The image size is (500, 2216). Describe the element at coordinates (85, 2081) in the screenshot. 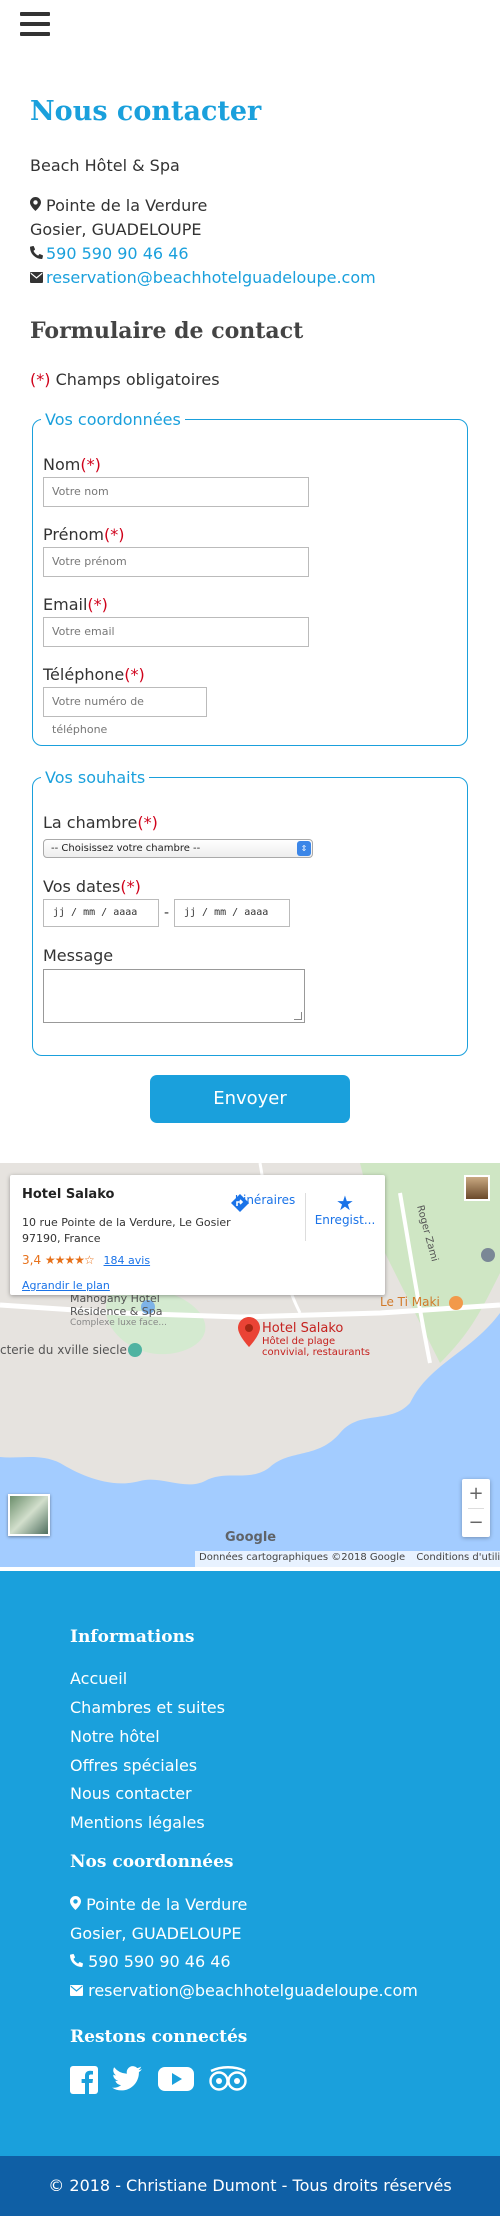

I see `facebook-icon` at that location.